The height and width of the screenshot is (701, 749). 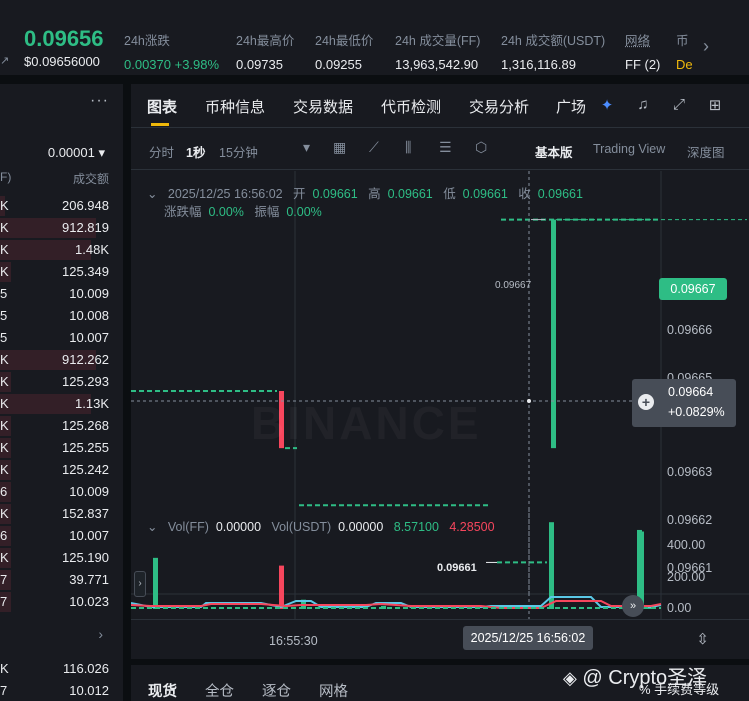 I want to click on orderbook-header-turnover: 成交额, so click(x=90, y=179).